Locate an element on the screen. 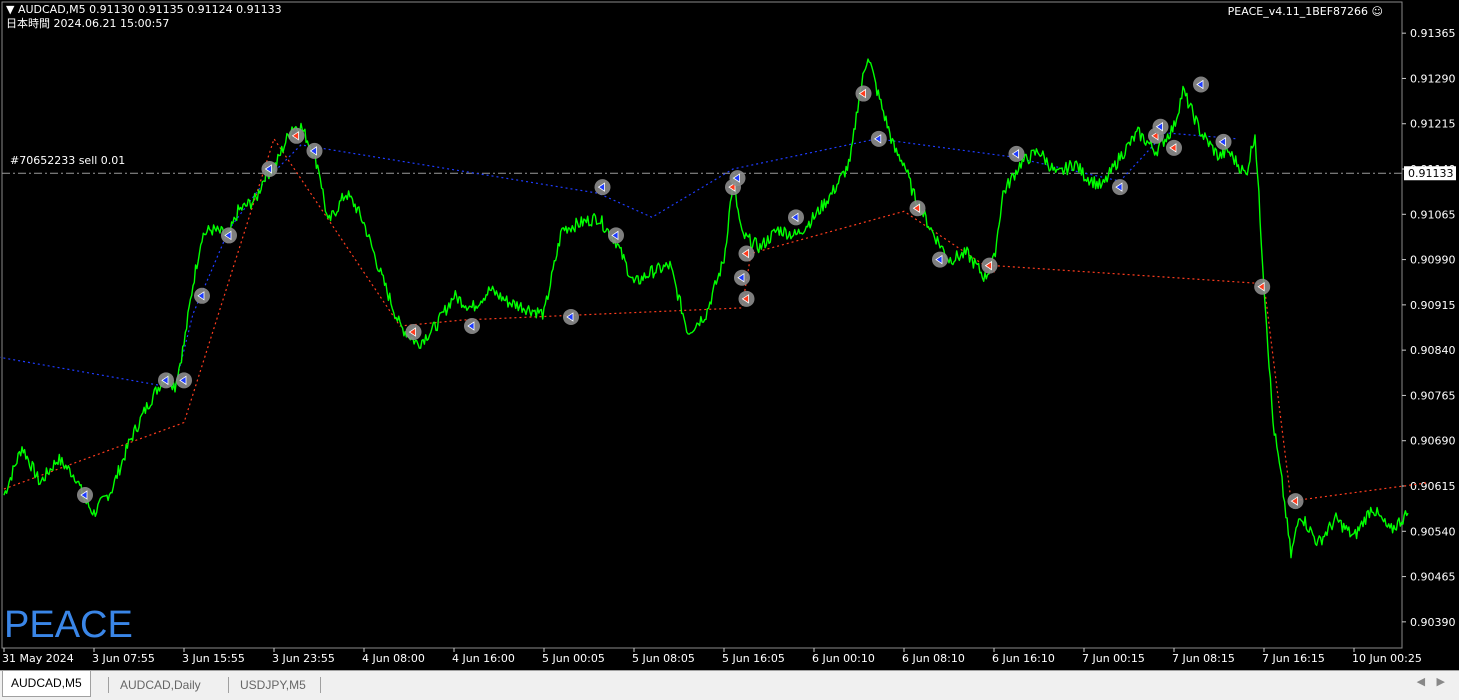 Image resolution: width=1459 pixels, height=700 pixels. watermark-logo: PEACE is located at coordinates (68, 625).